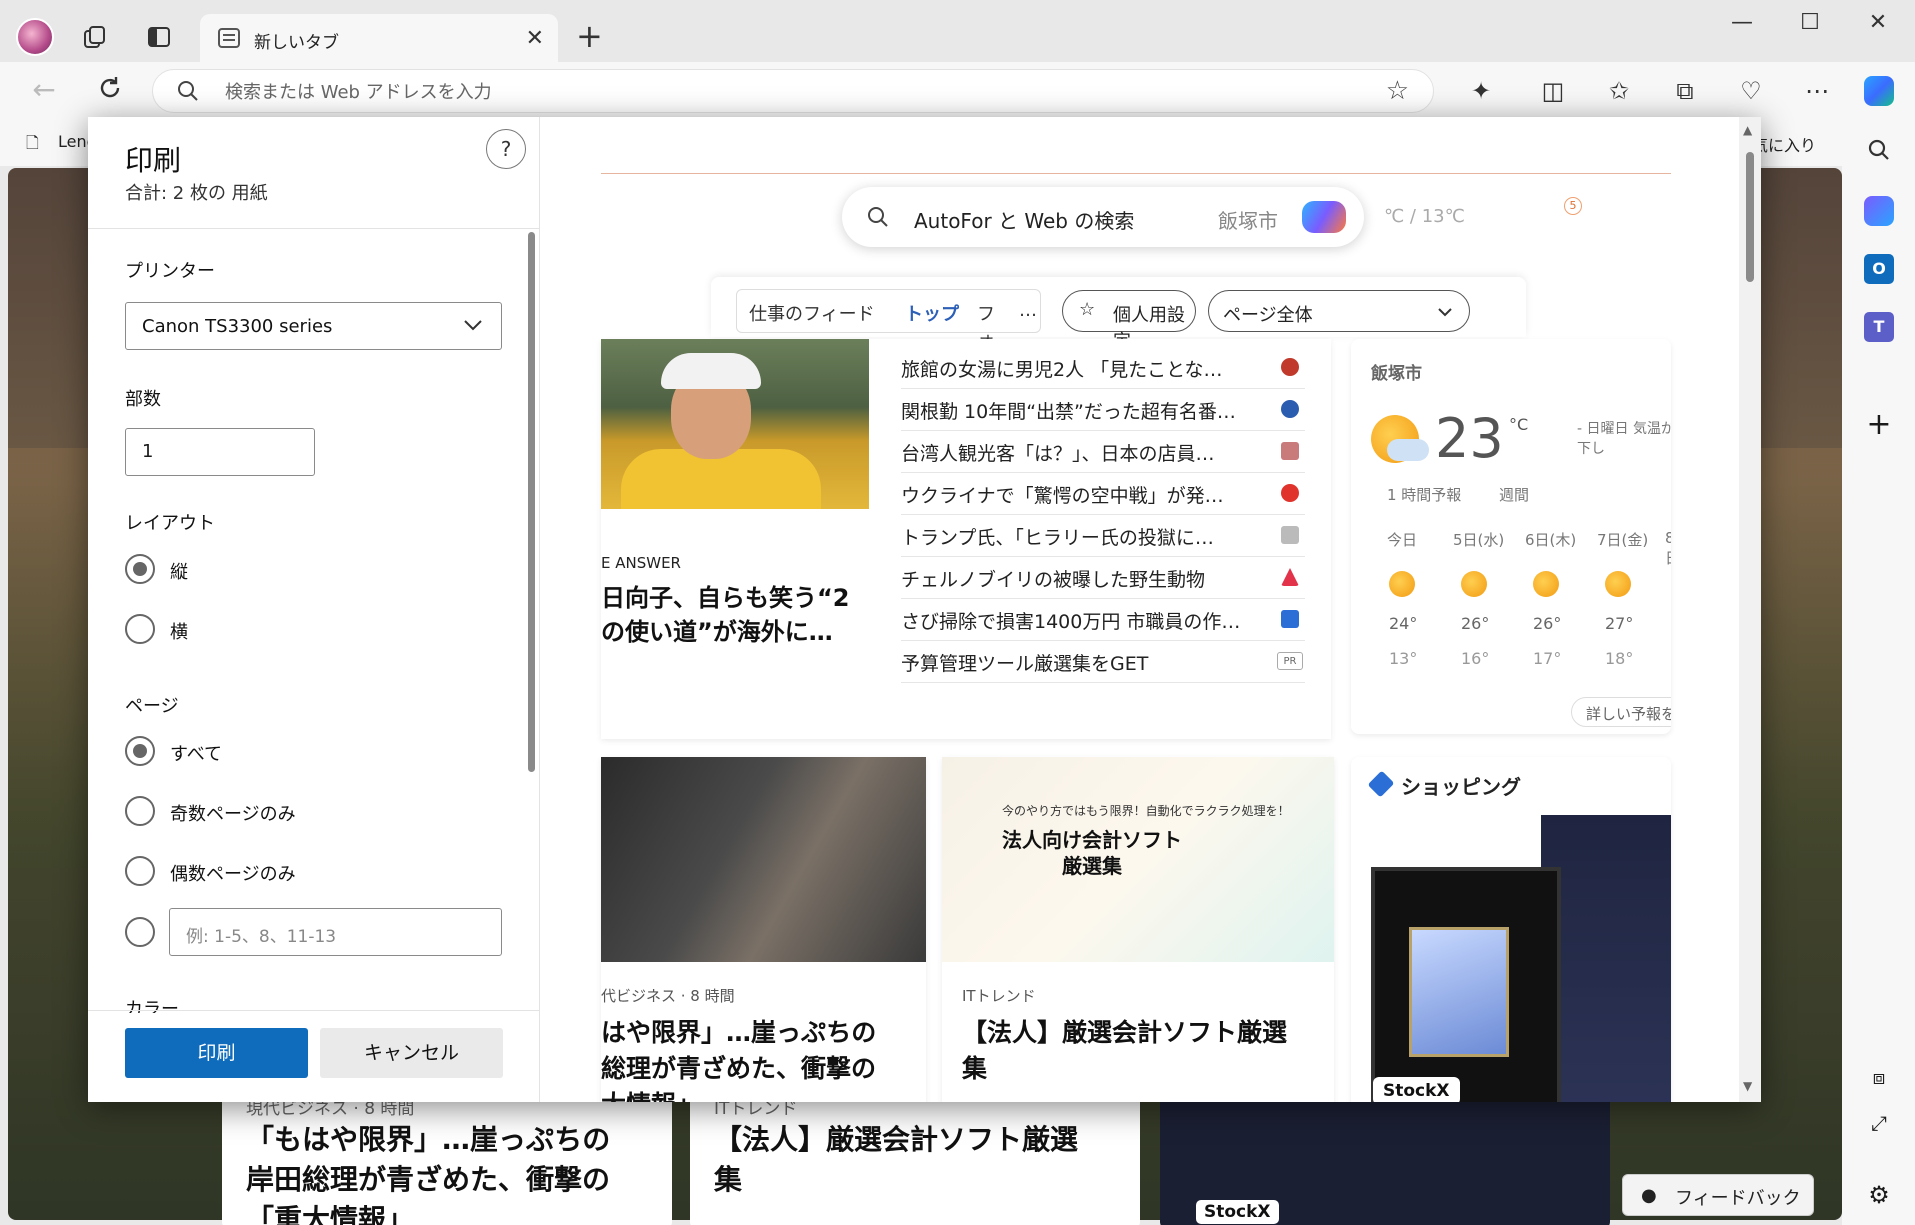 The height and width of the screenshot is (1225, 1915). I want to click on address-bar: ☆, so click(793, 91).